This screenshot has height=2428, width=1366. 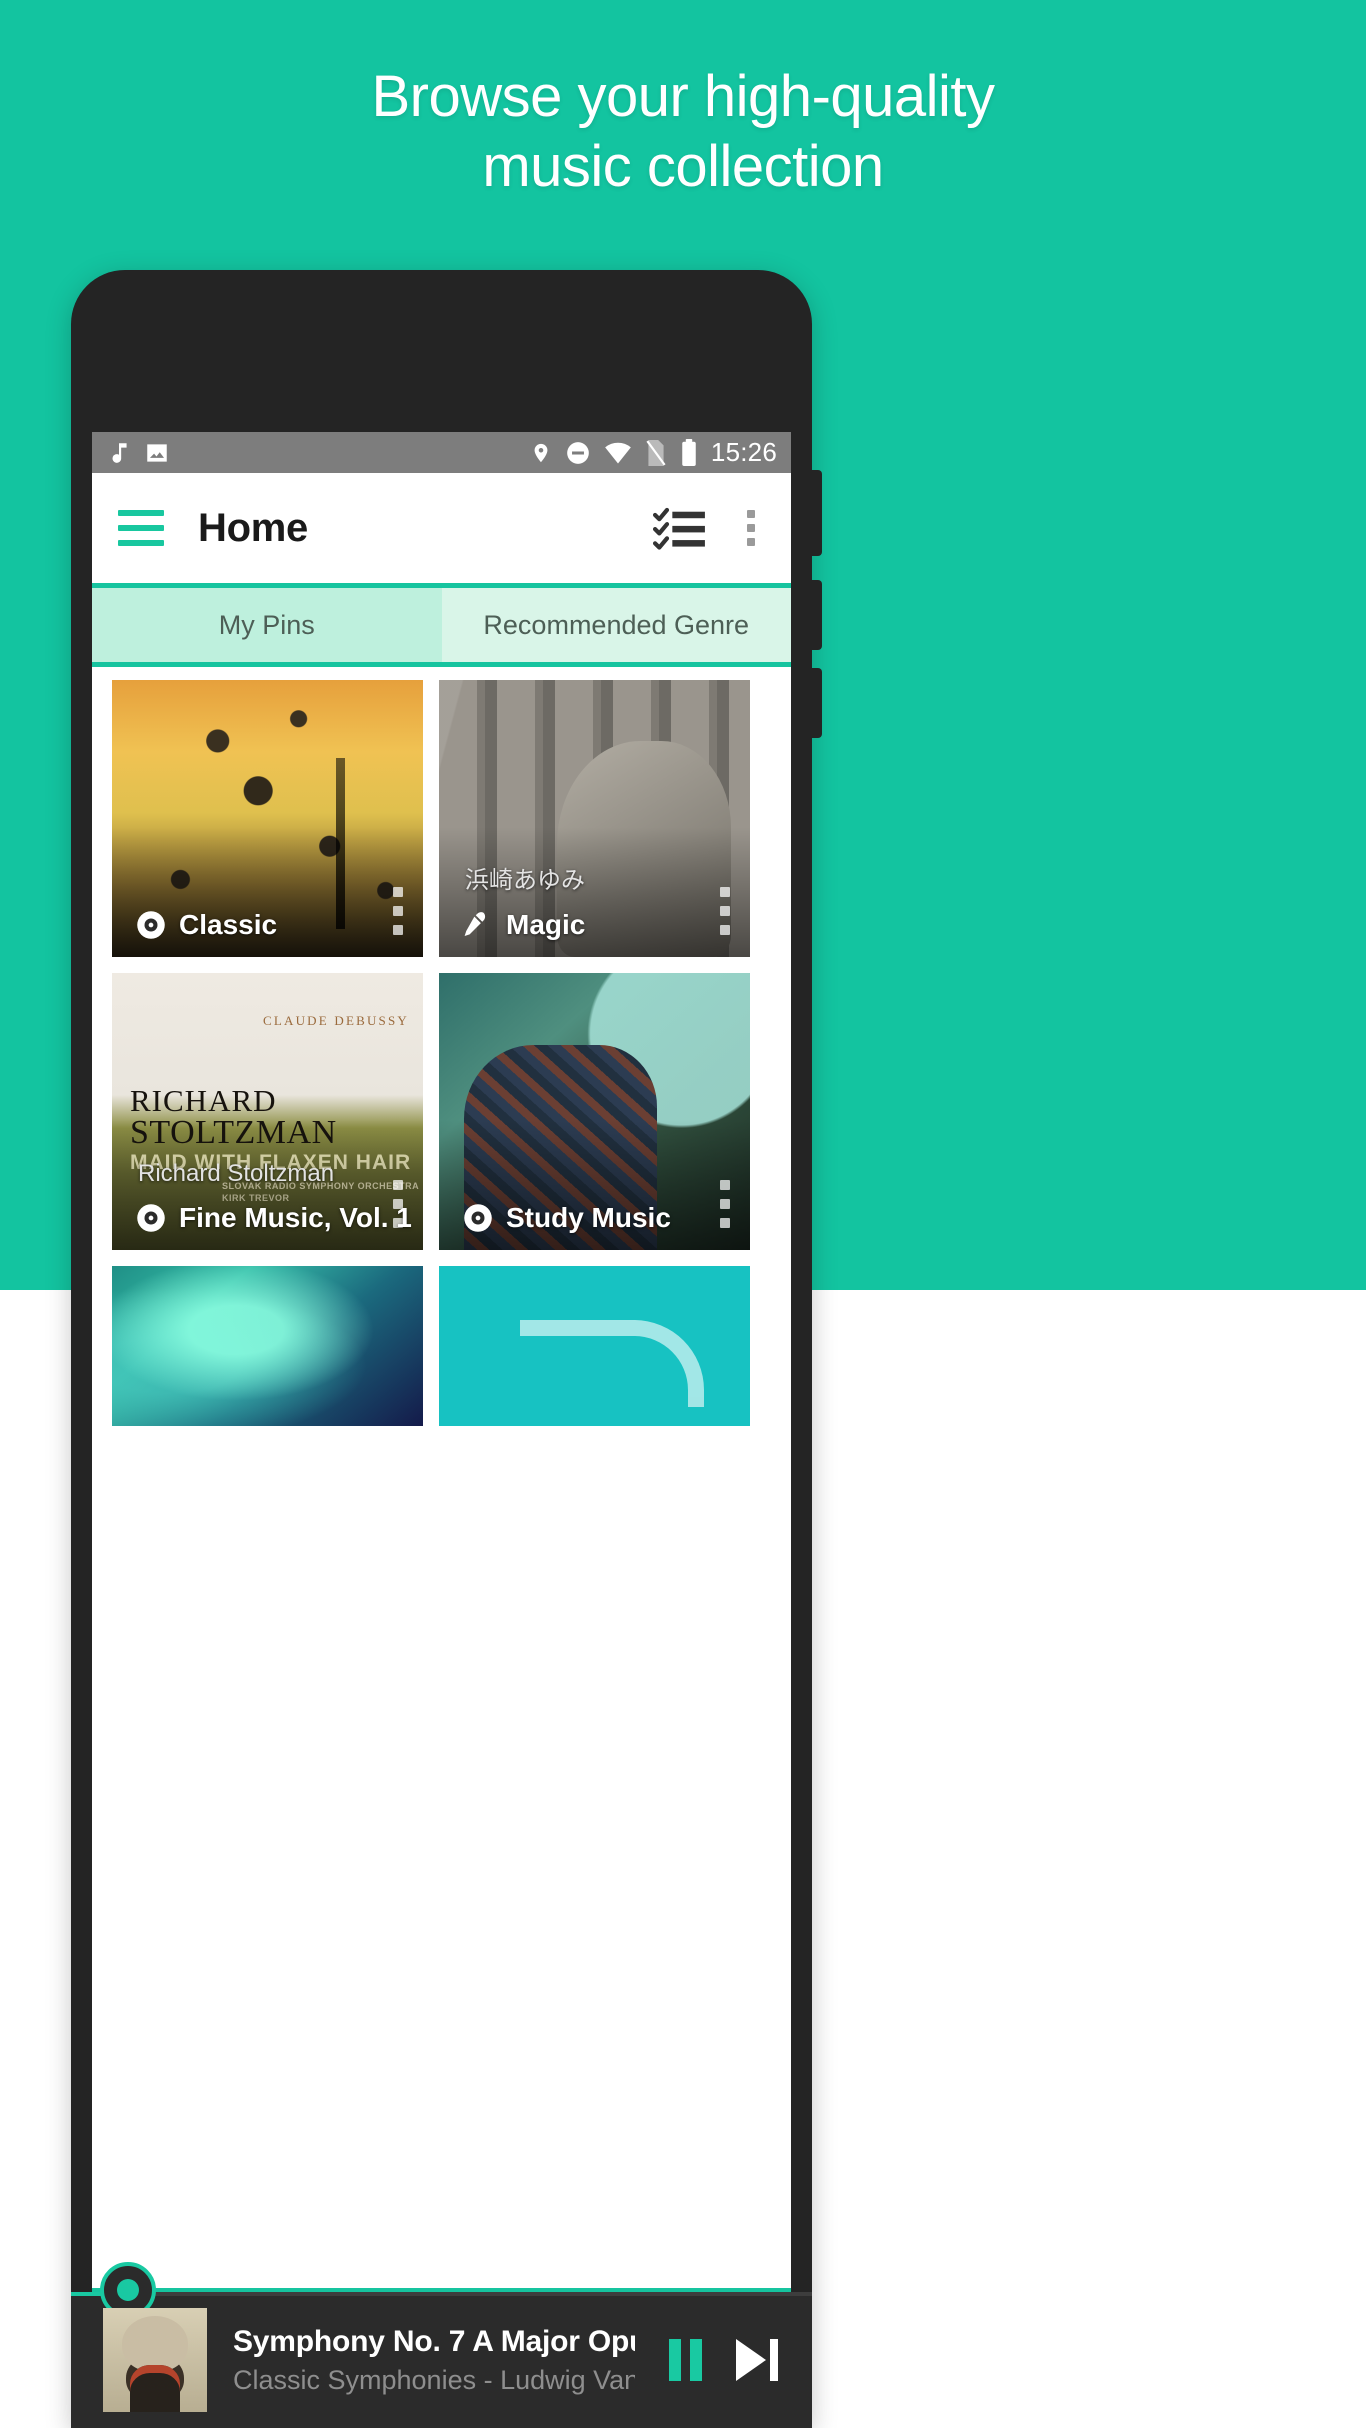 What do you see at coordinates (138, 453) in the screenshot?
I see `status-bar-left-icons` at bounding box center [138, 453].